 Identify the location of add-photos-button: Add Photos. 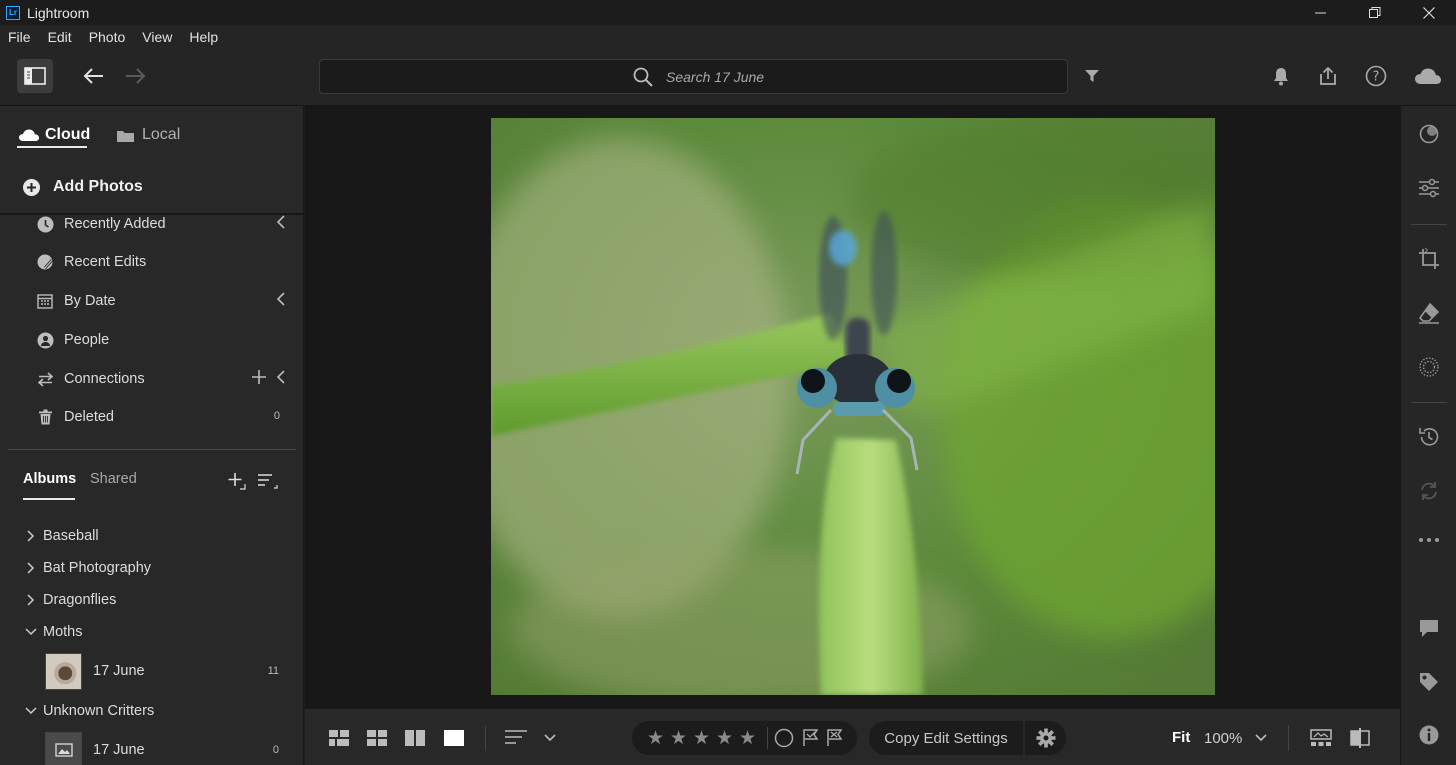
(82, 187).